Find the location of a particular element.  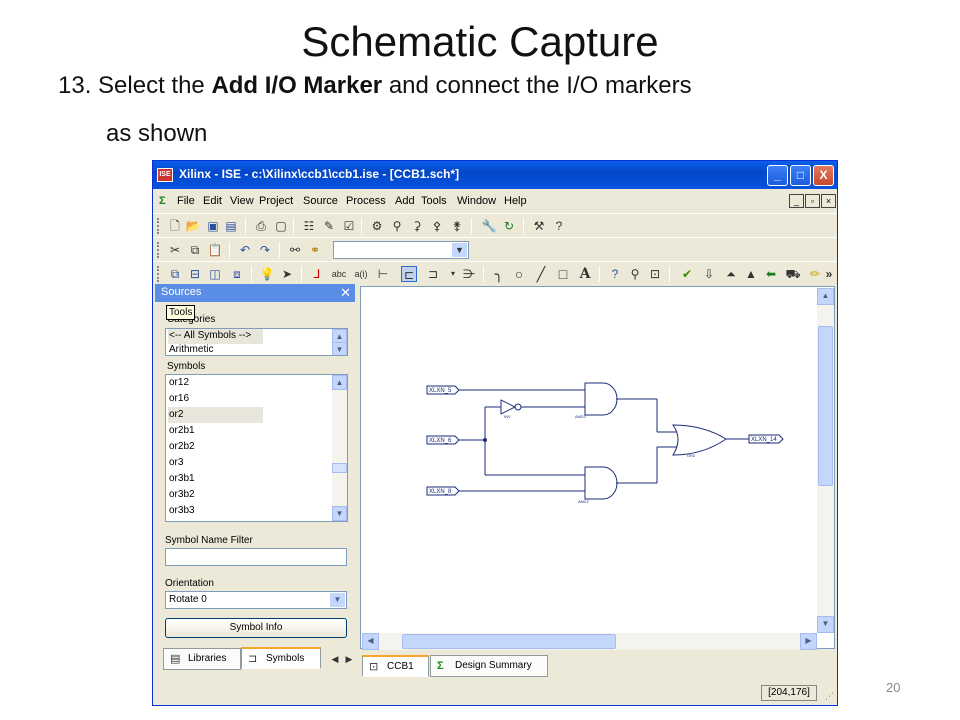

list-item: or12 is located at coordinates (215, 383).